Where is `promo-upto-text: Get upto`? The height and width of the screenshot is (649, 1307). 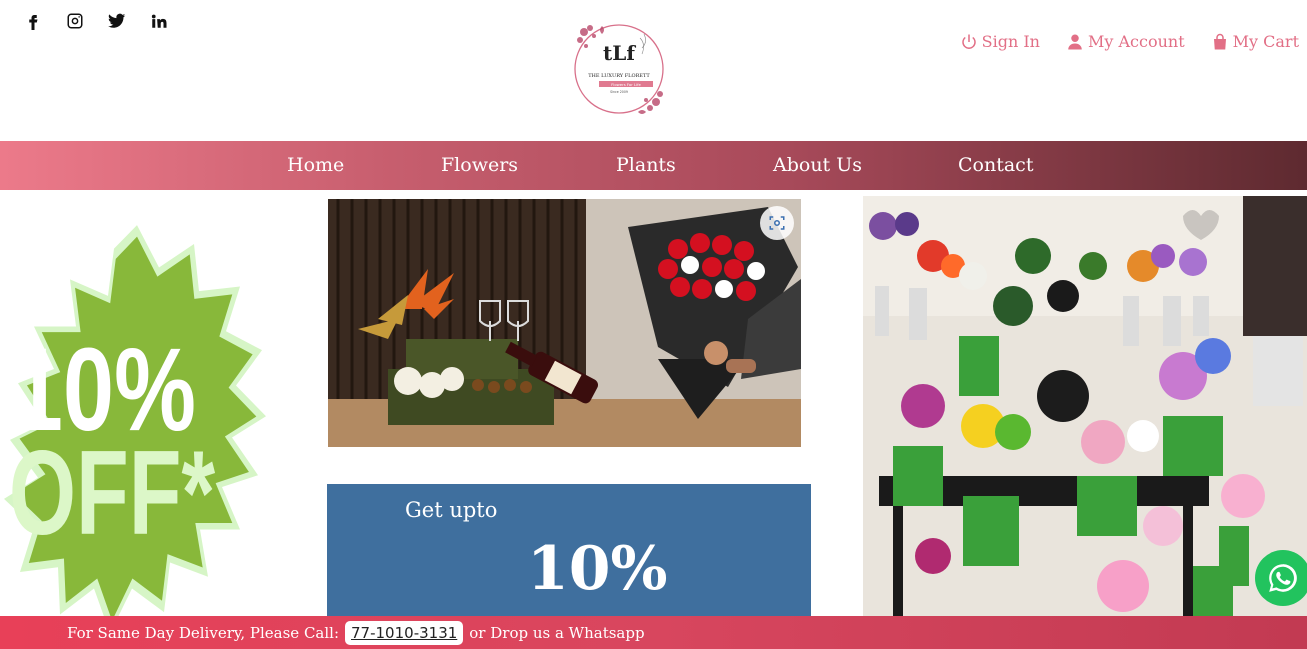 promo-upto-text: Get upto is located at coordinates (451, 510).